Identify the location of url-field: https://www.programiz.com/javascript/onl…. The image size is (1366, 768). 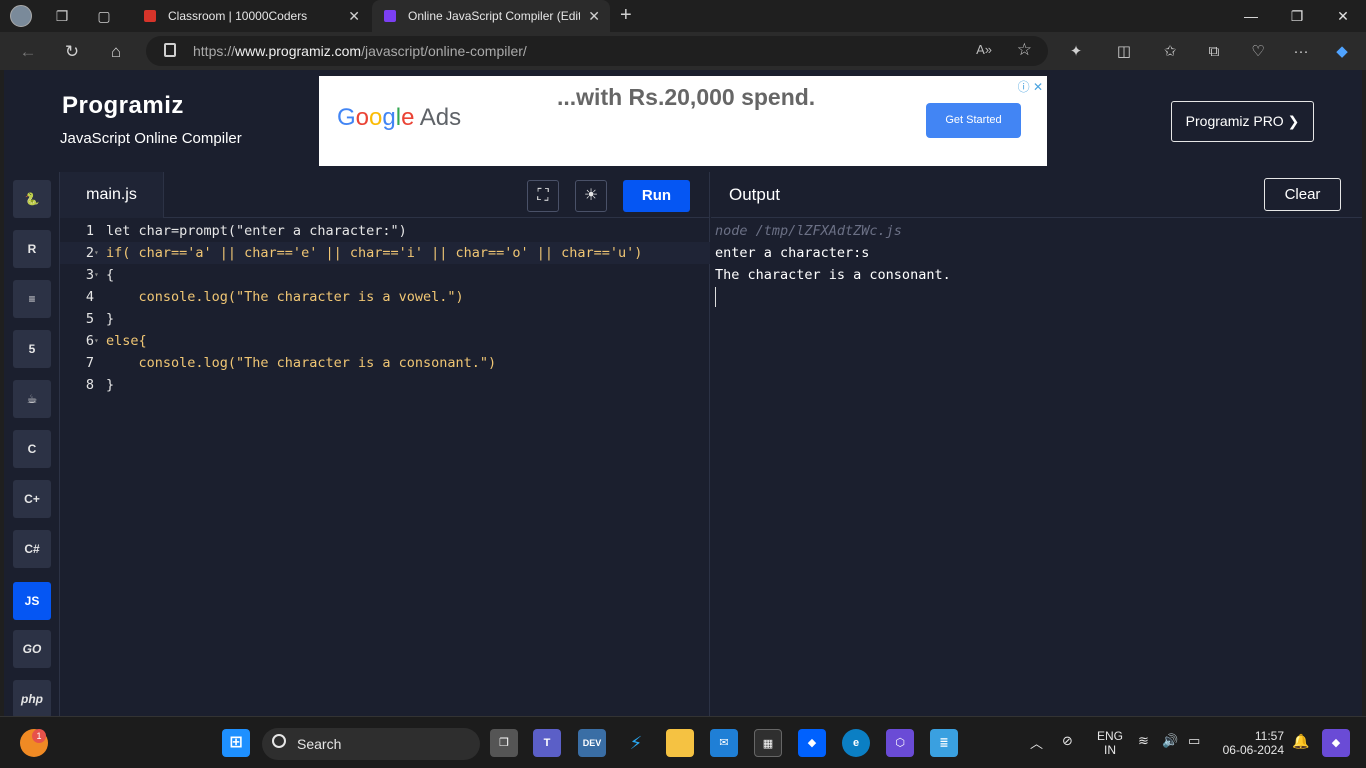
(597, 51).